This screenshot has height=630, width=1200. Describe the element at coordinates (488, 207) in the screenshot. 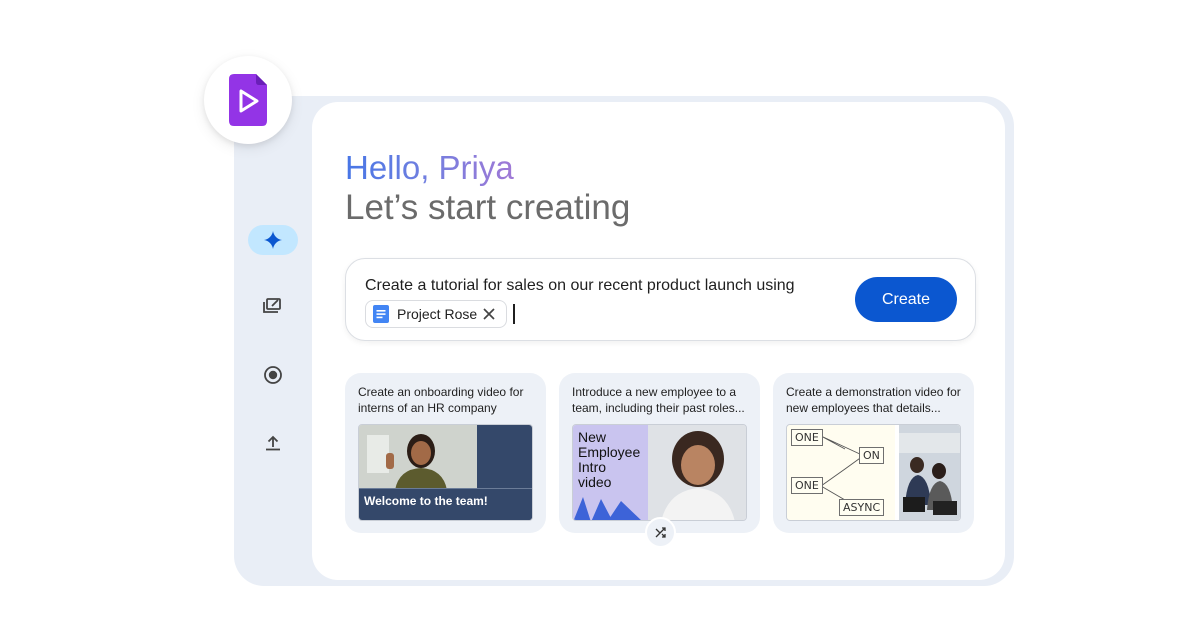

I see `greeting-subtitle: Let’s start creating` at that location.